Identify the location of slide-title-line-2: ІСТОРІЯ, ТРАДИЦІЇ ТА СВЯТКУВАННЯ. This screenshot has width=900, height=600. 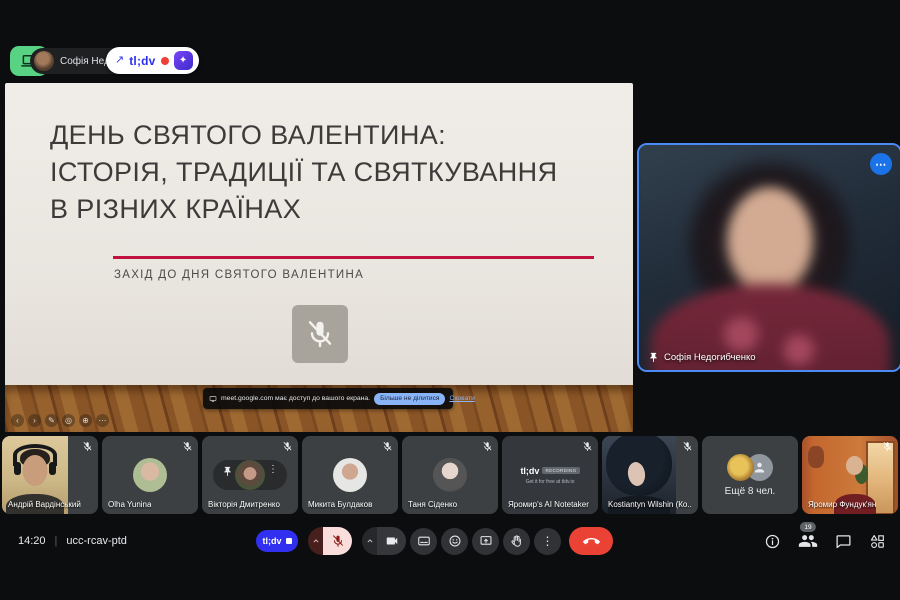
(304, 172).